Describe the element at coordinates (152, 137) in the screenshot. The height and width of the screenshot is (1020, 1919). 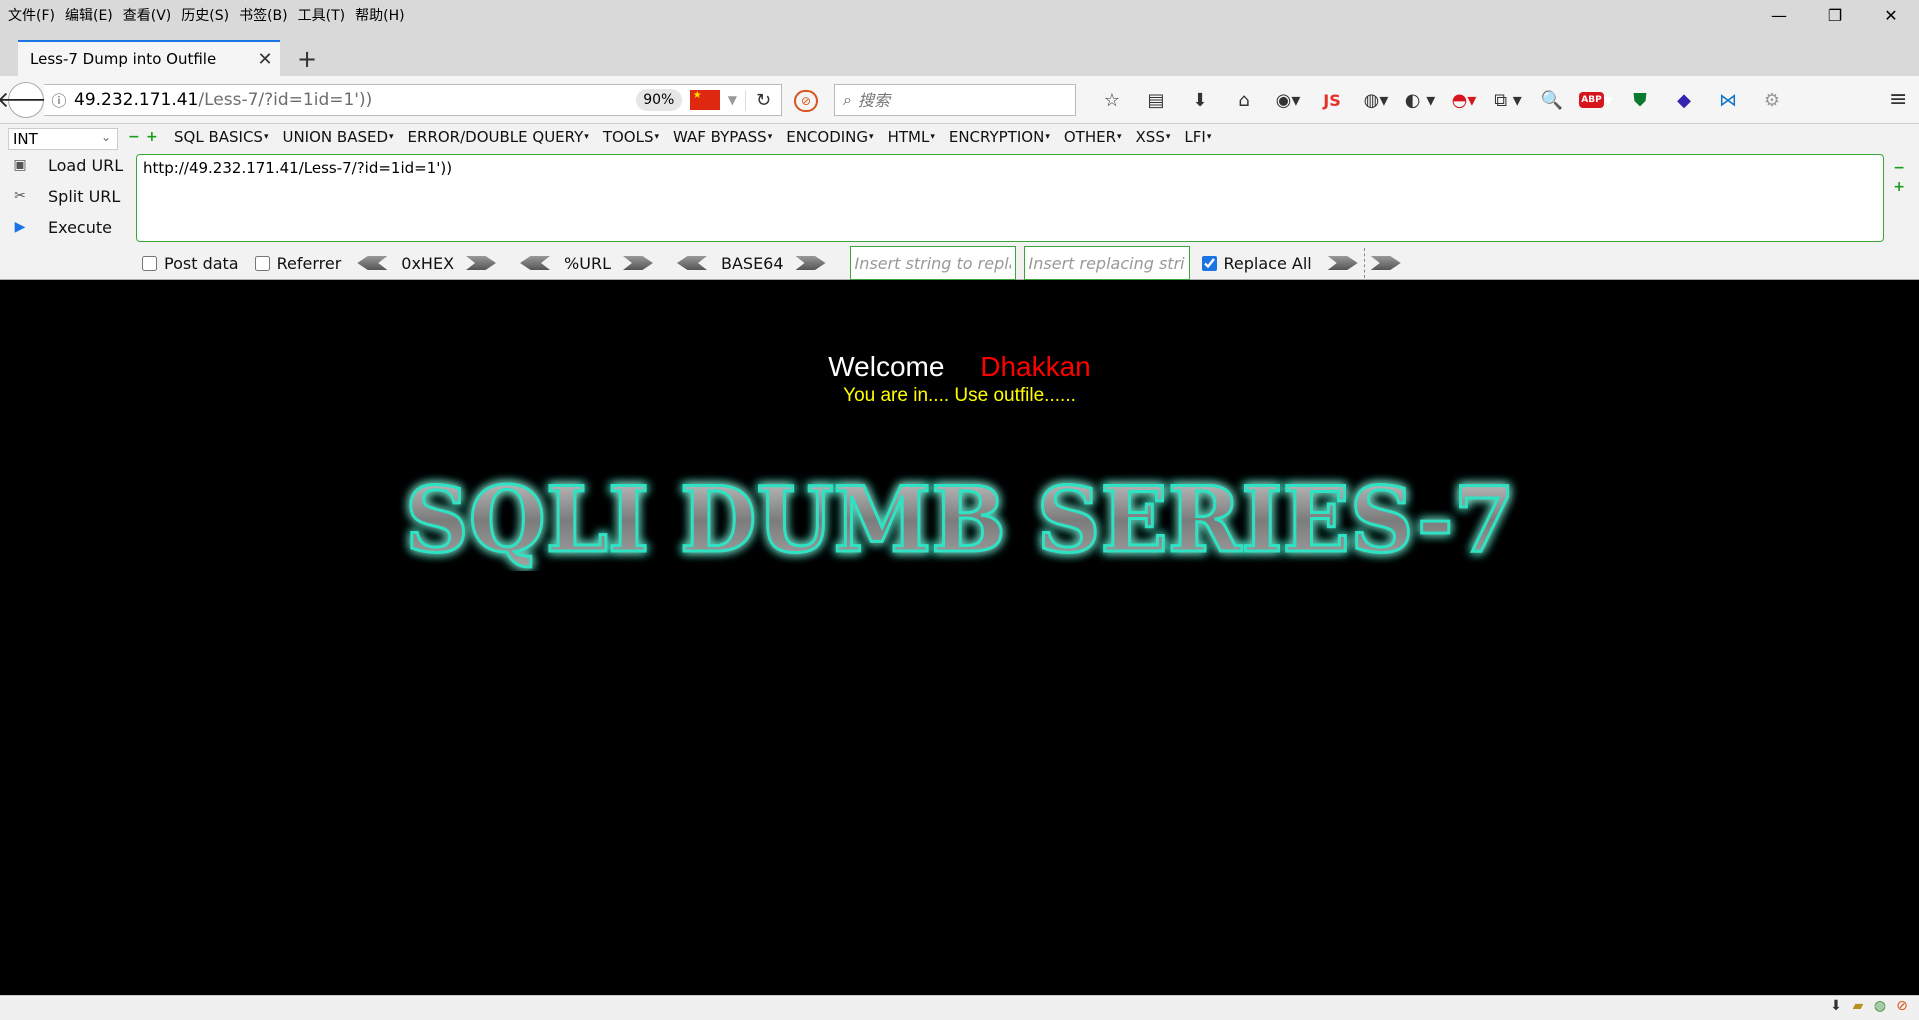
I see `hackbar-expand-icon: +` at that location.